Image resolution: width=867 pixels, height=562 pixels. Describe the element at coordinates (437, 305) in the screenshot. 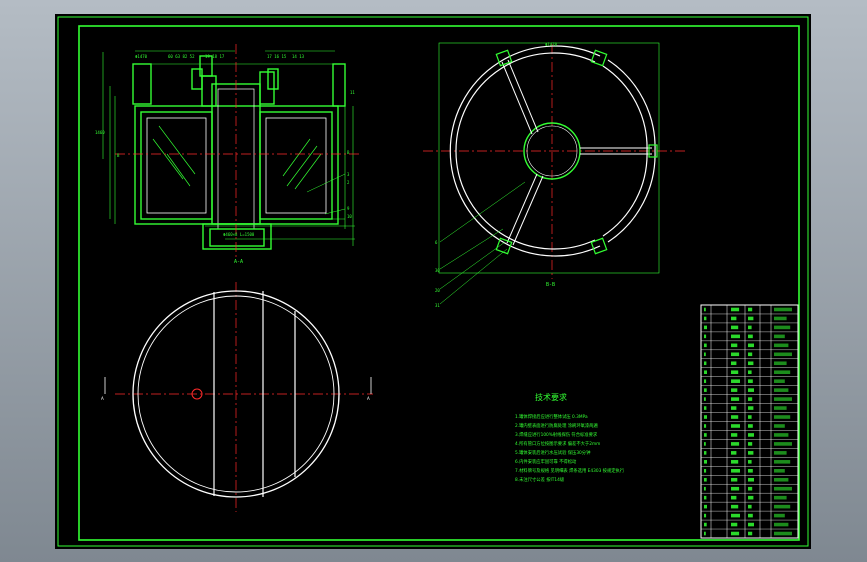

I see `svg-text: 31` at that location.